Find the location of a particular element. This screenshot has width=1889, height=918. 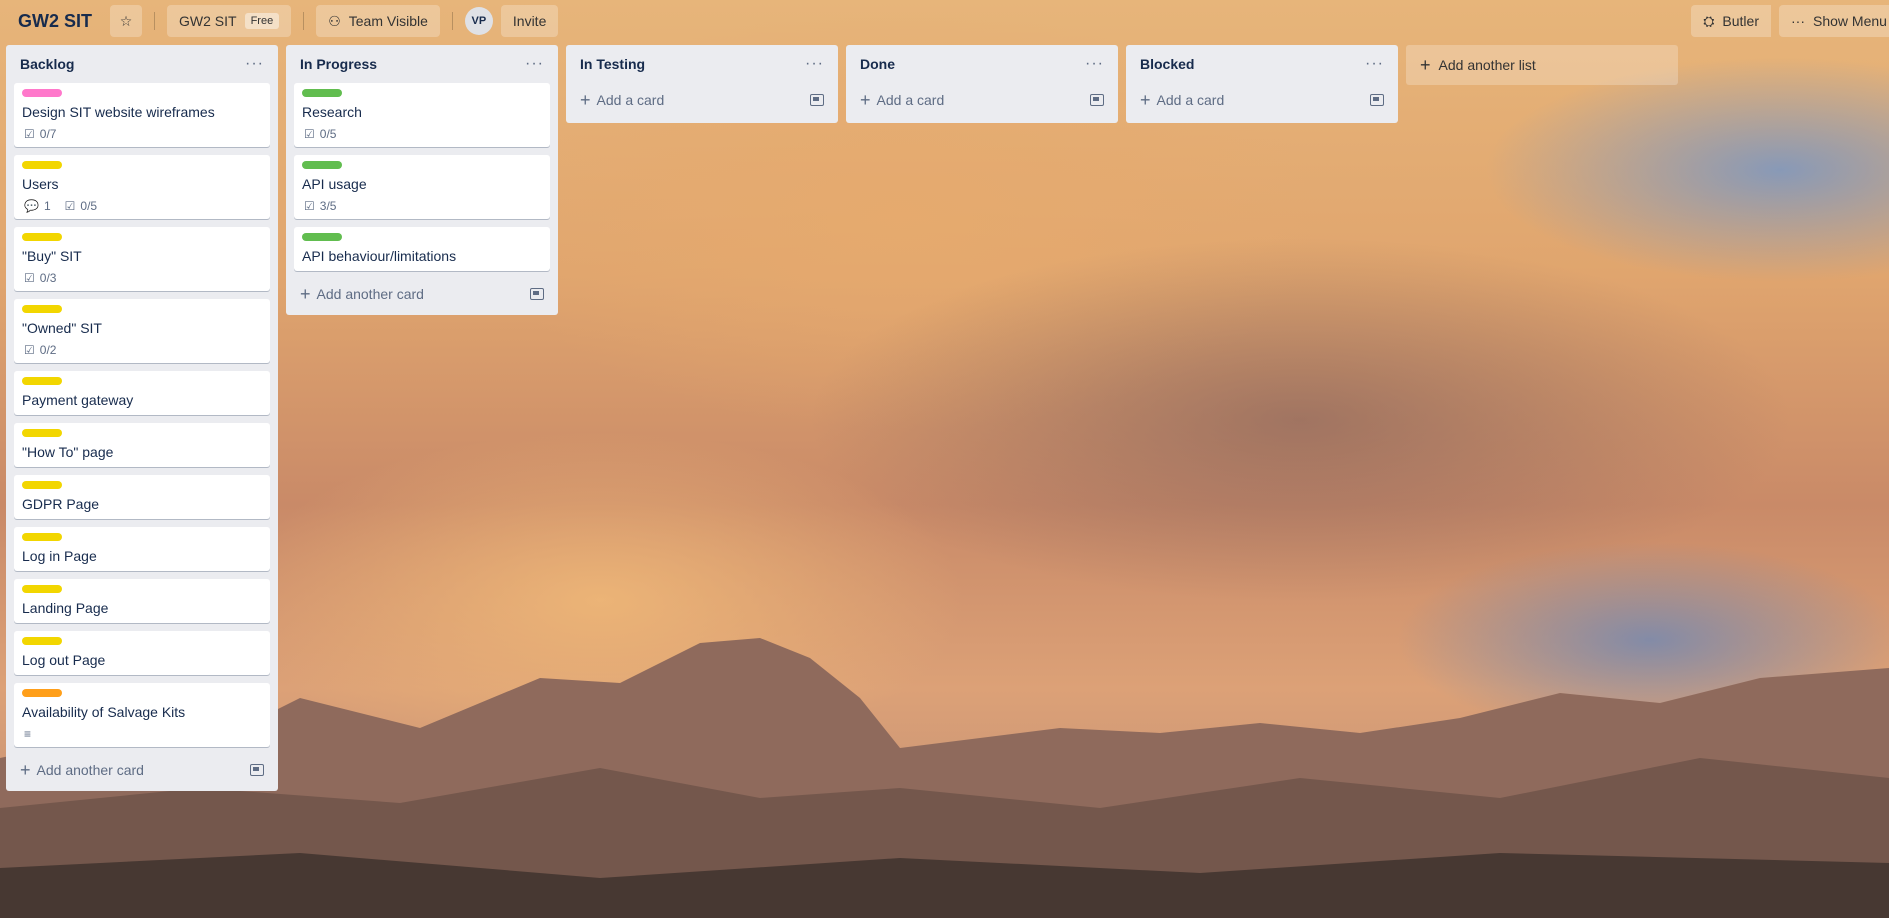

star-icon: ☆ is located at coordinates (126, 20).